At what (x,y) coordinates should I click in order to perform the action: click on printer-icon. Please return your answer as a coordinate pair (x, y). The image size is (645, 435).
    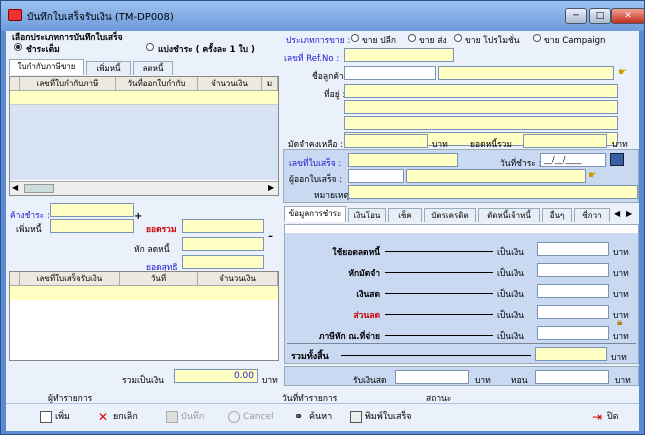
    Looking at the image, I should click on (356, 416).